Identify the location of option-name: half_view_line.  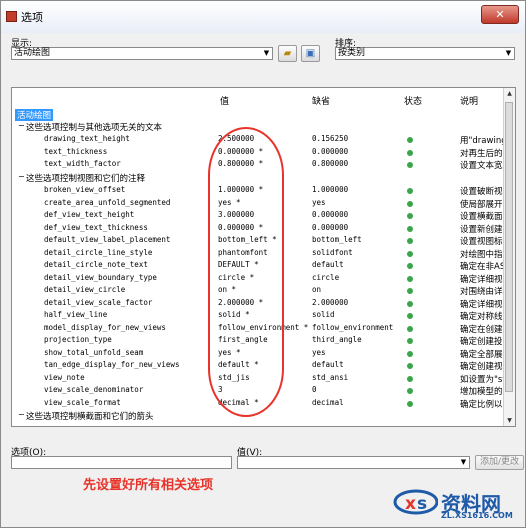
(76, 314).